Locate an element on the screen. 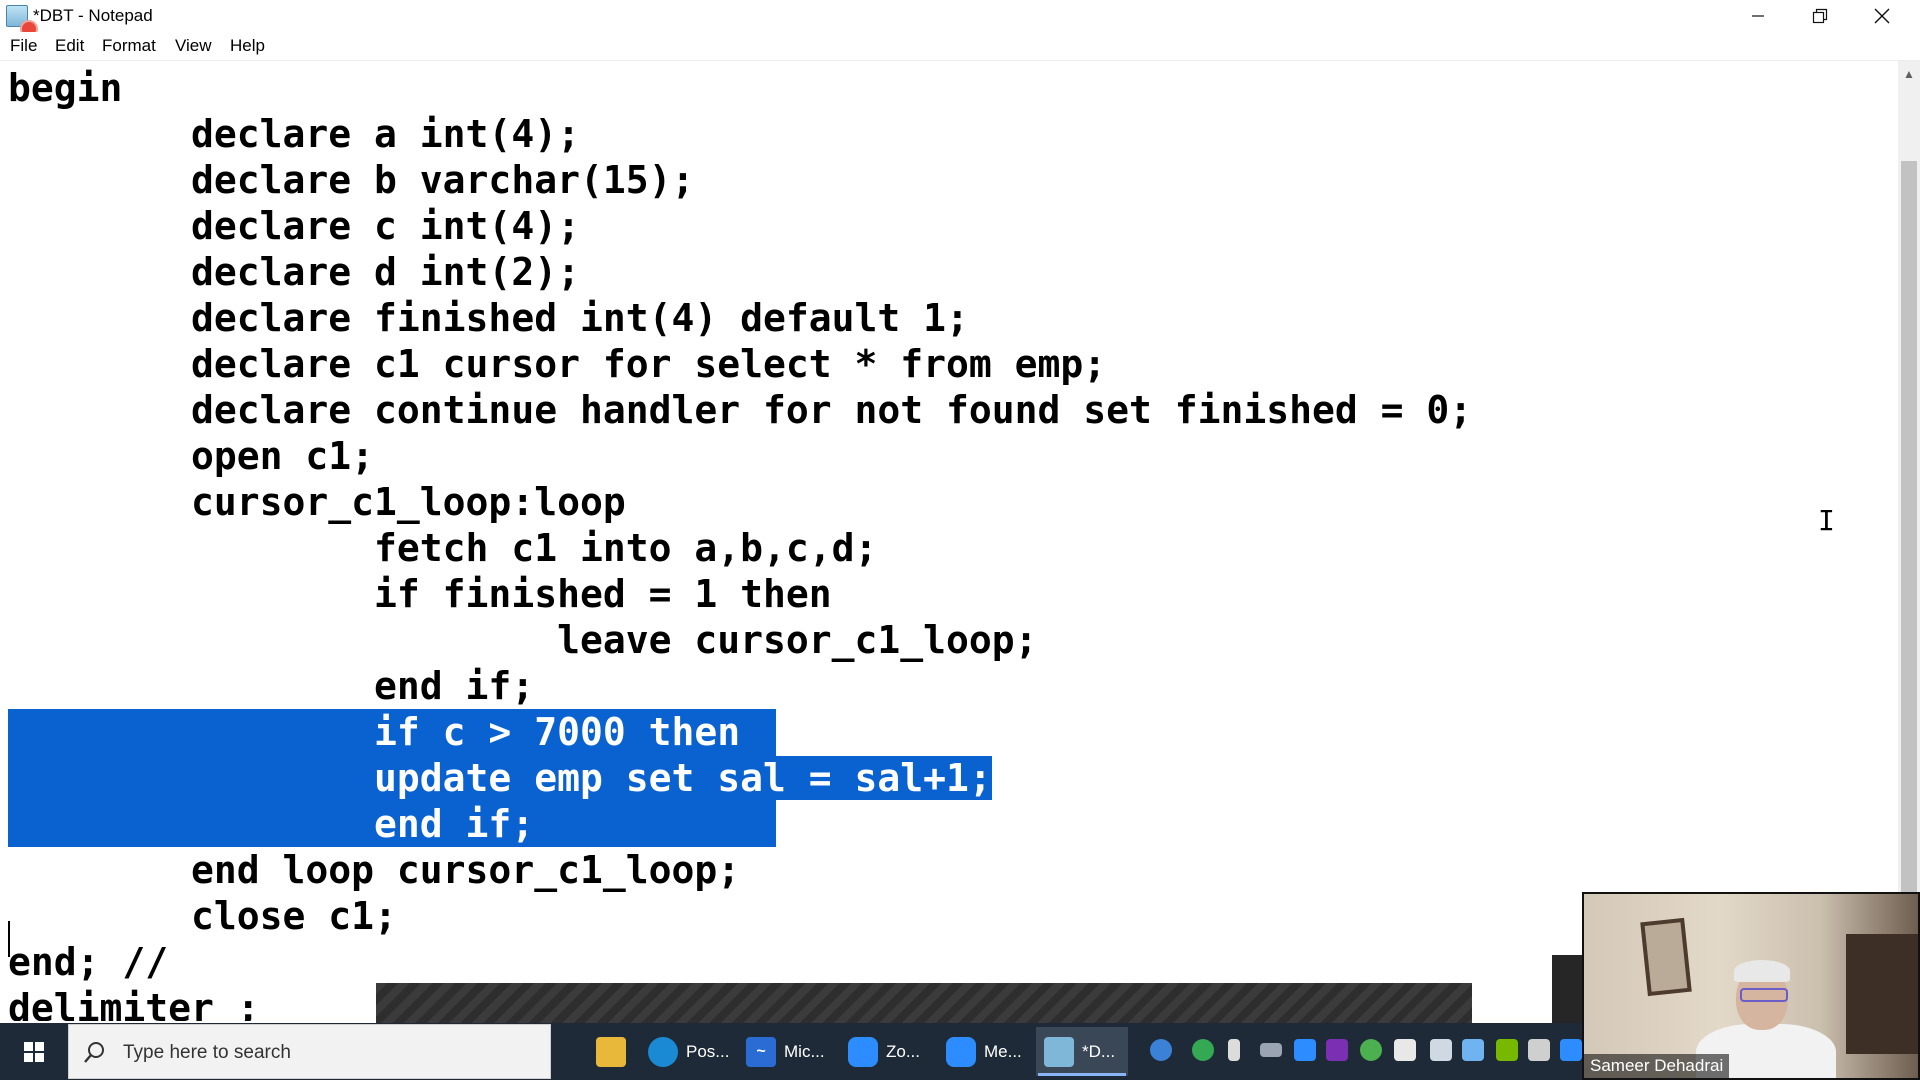 The height and width of the screenshot is (1080, 1920). restore-button is located at coordinates (1820, 16).